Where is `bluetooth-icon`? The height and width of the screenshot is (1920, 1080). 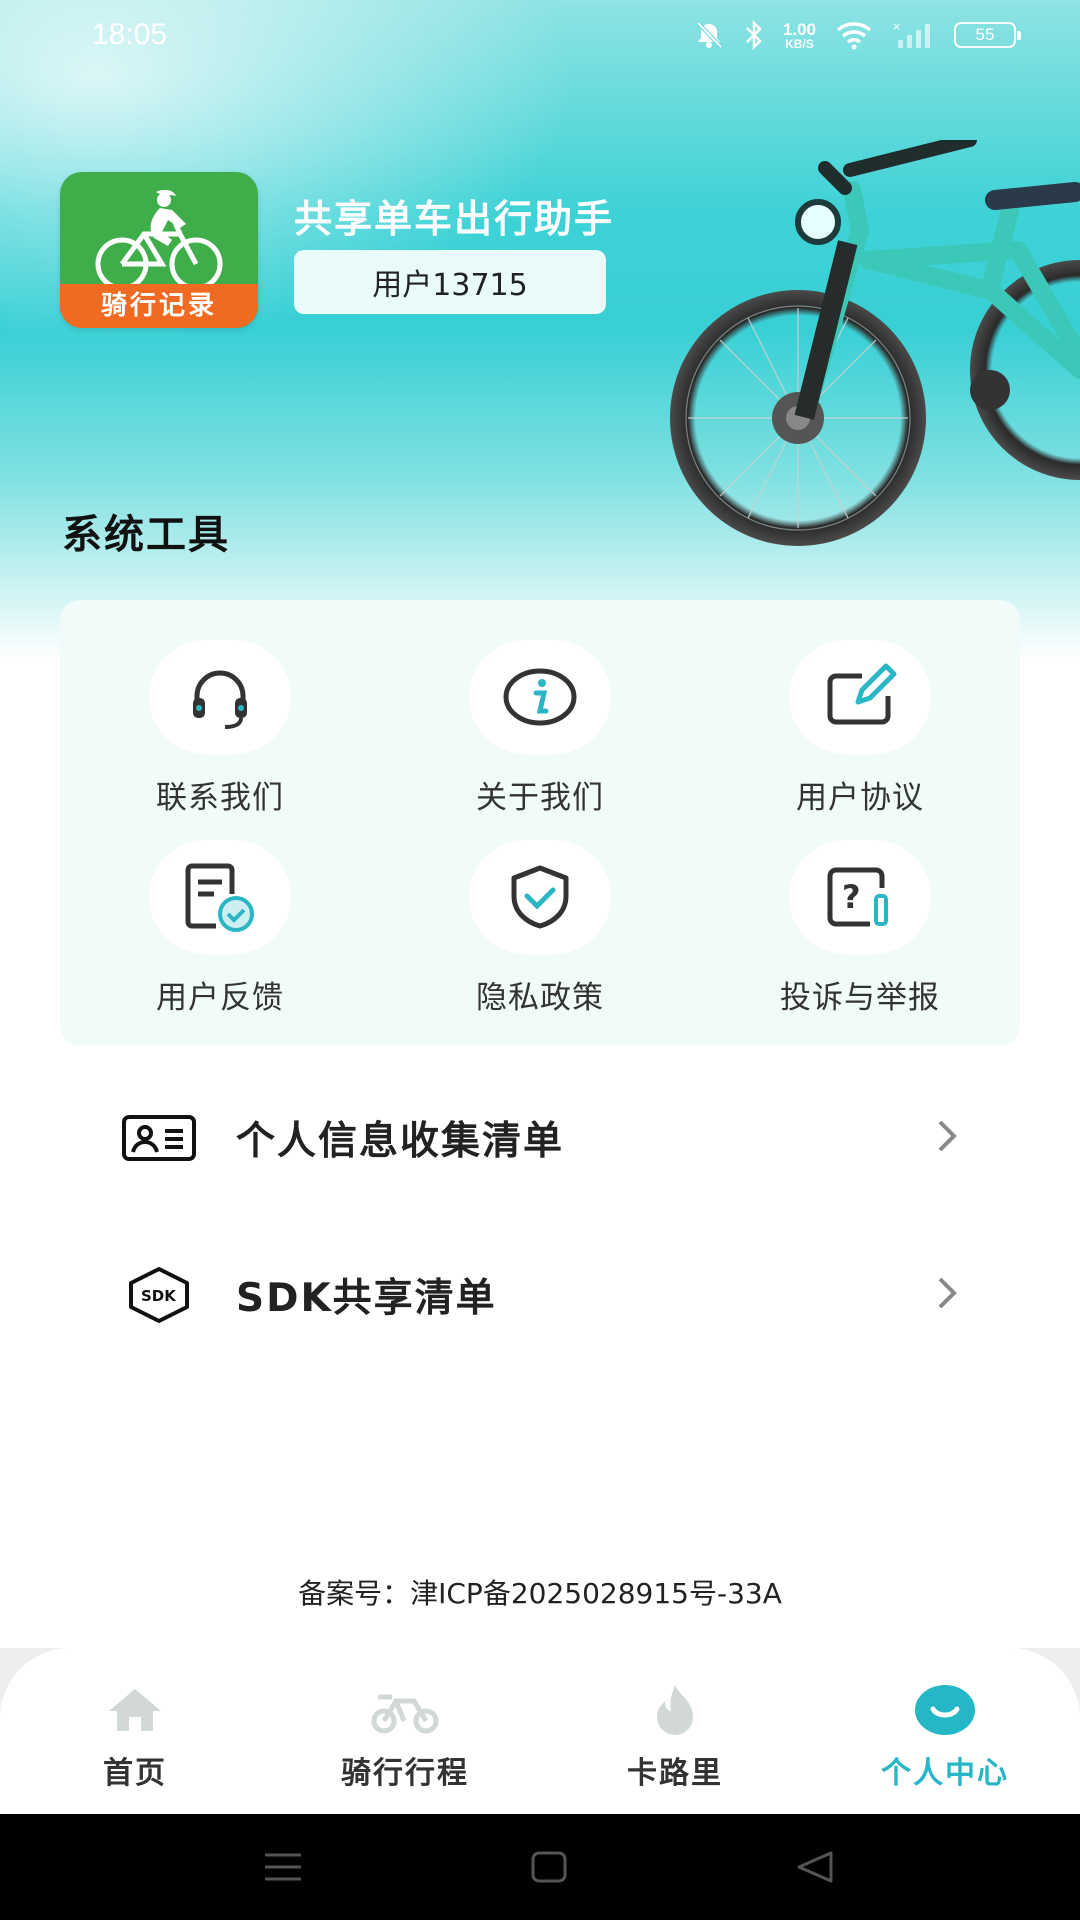 bluetooth-icon is located at coordinates (754, 35).